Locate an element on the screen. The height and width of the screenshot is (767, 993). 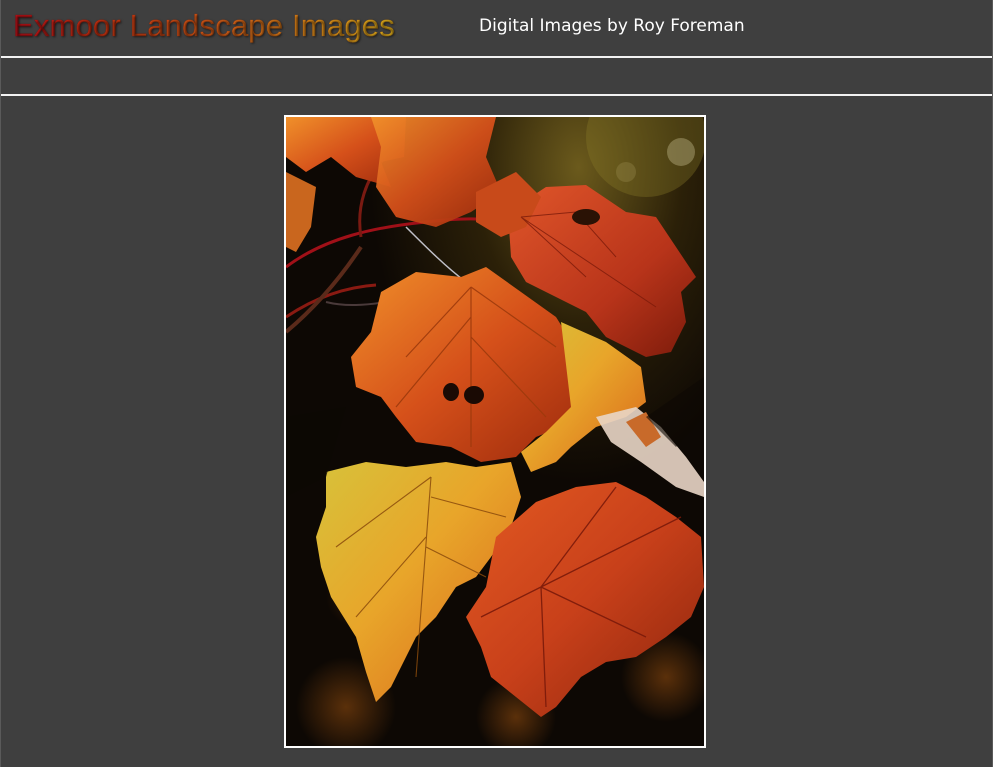
site-title-logo: Exmoor Landscape Images is located at coordinates (204, 26).